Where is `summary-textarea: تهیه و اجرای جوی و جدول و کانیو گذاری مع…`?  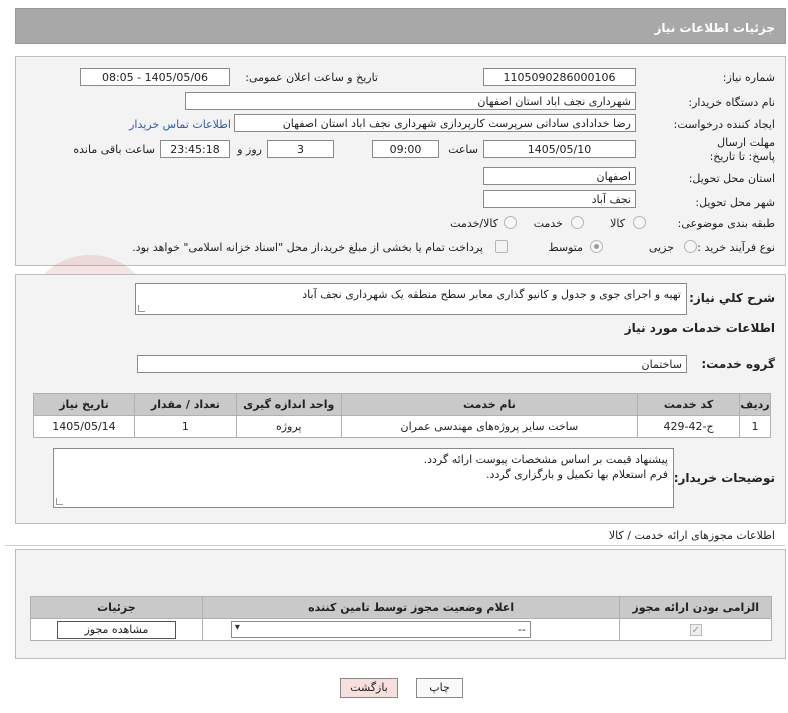 summary-textarea: تهیه و اجرای جوی و جدول و کانیو گذاری مع… is located at coordinates (411, 299).